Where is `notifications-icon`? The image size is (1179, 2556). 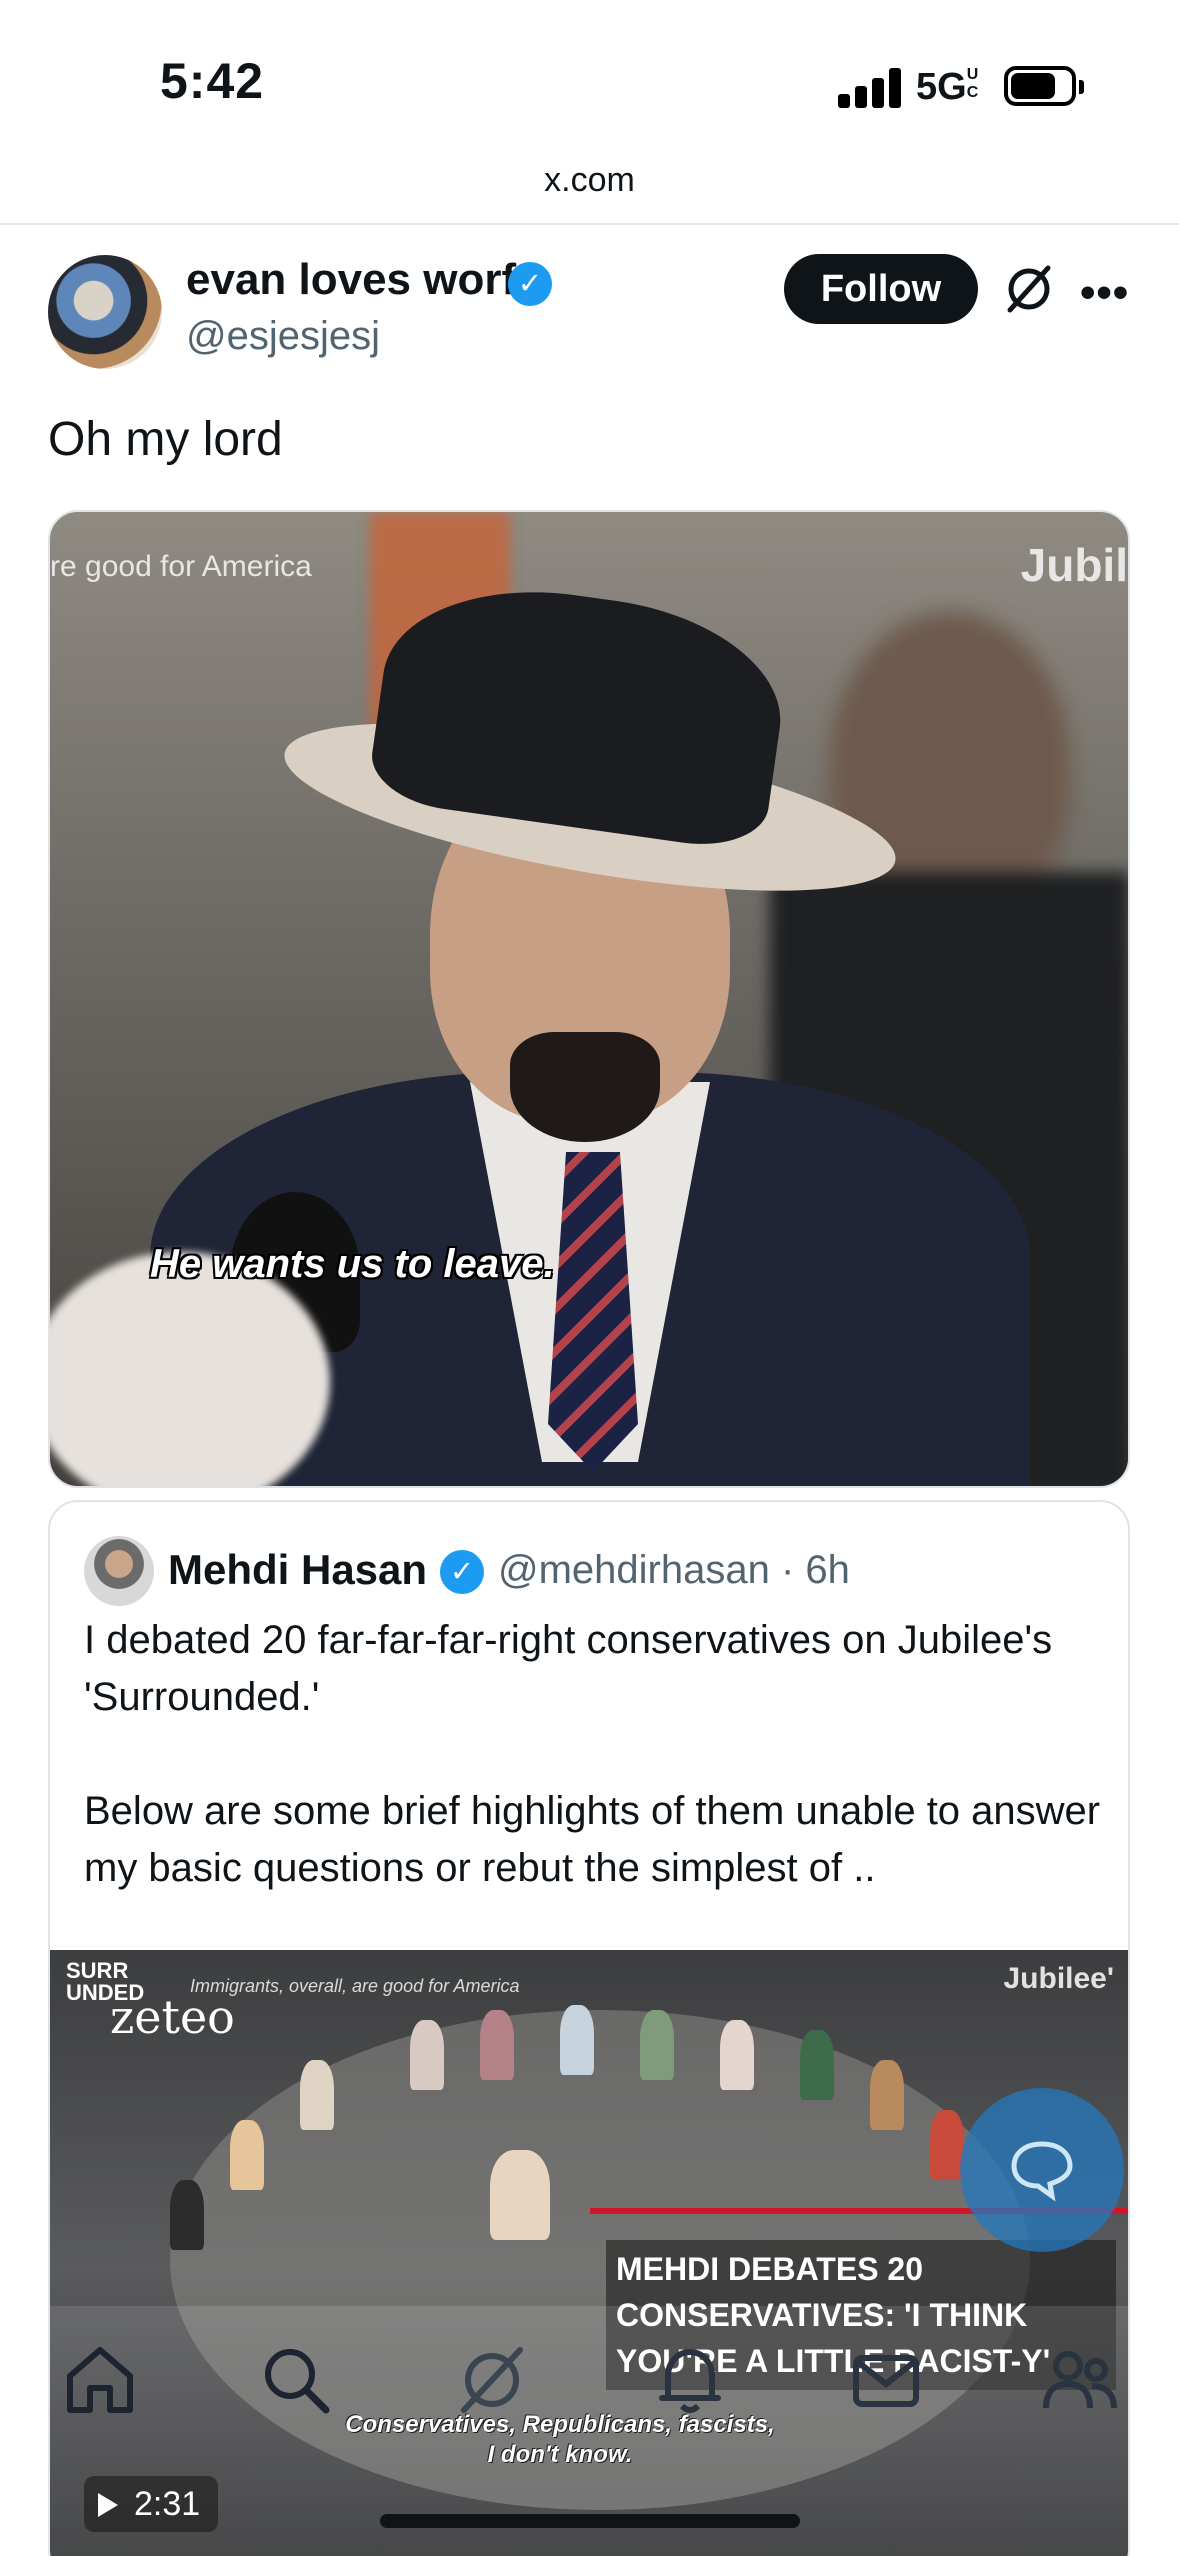
notifications-icon is located at coordinates (690, 2380).